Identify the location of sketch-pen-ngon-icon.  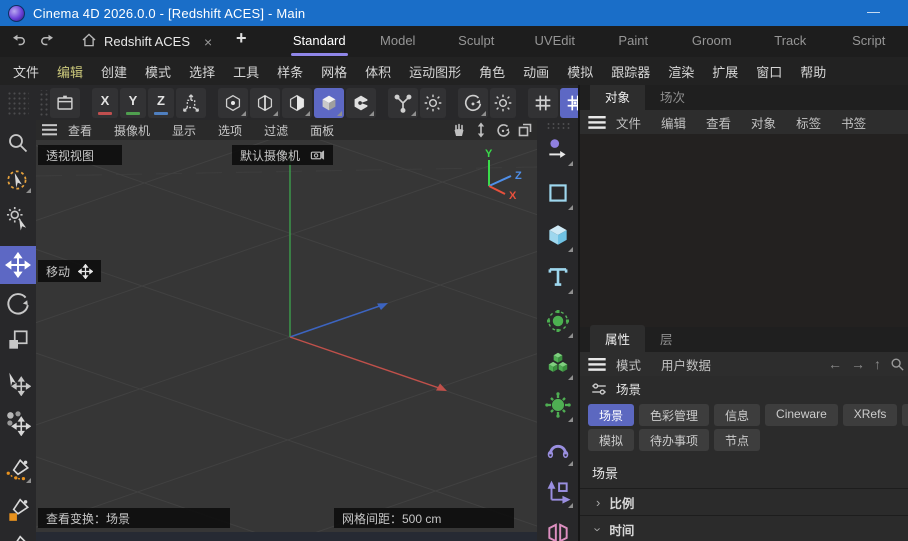
(18, 537).